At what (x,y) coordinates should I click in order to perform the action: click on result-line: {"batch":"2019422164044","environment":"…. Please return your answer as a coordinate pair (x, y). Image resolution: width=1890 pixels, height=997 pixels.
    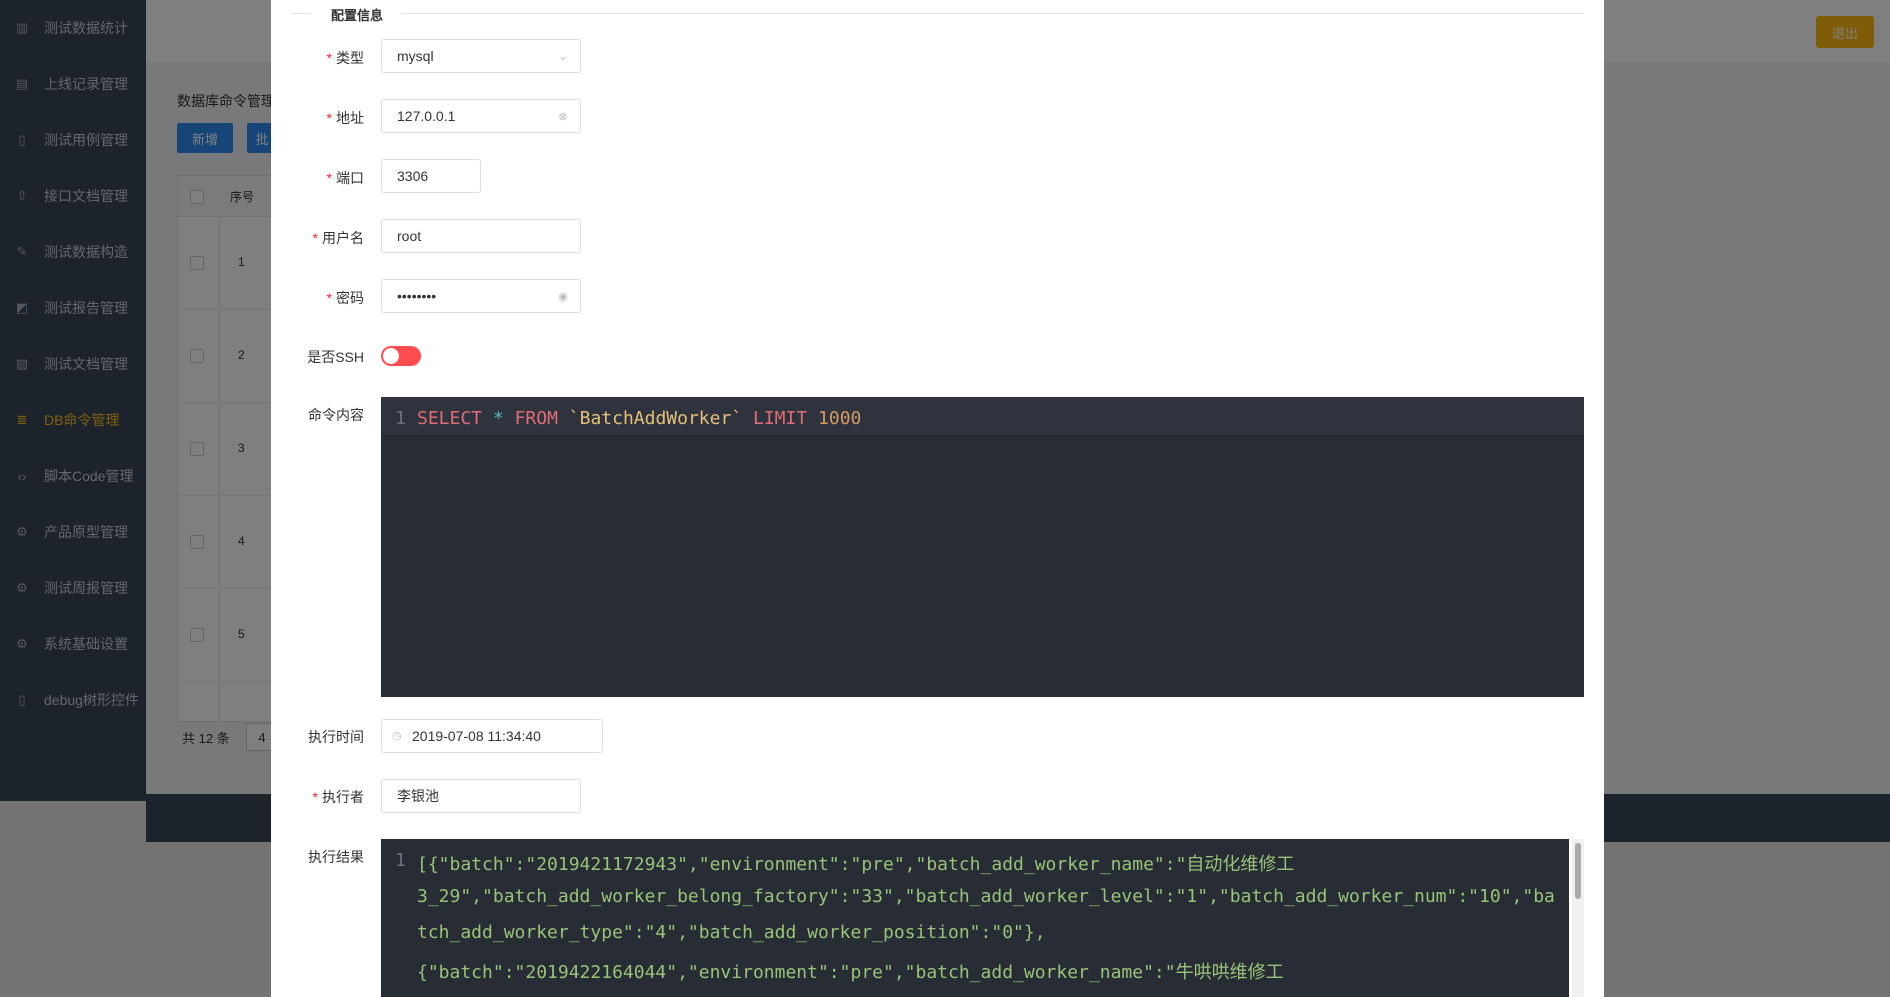
    Looking at the image, I should click on (850, 972).